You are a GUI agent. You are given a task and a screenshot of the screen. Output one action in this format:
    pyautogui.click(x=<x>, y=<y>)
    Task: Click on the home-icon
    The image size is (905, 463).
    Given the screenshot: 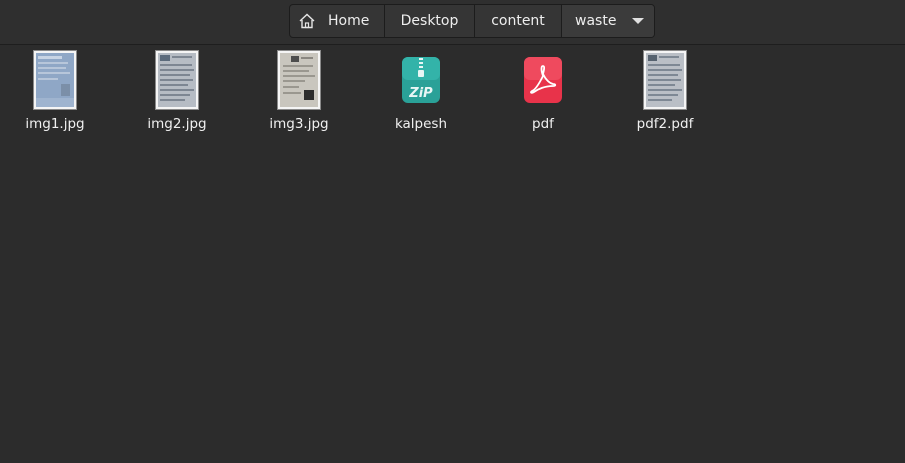 What is the action you would take?
    pyautogui.click(x=307, y=21)
    